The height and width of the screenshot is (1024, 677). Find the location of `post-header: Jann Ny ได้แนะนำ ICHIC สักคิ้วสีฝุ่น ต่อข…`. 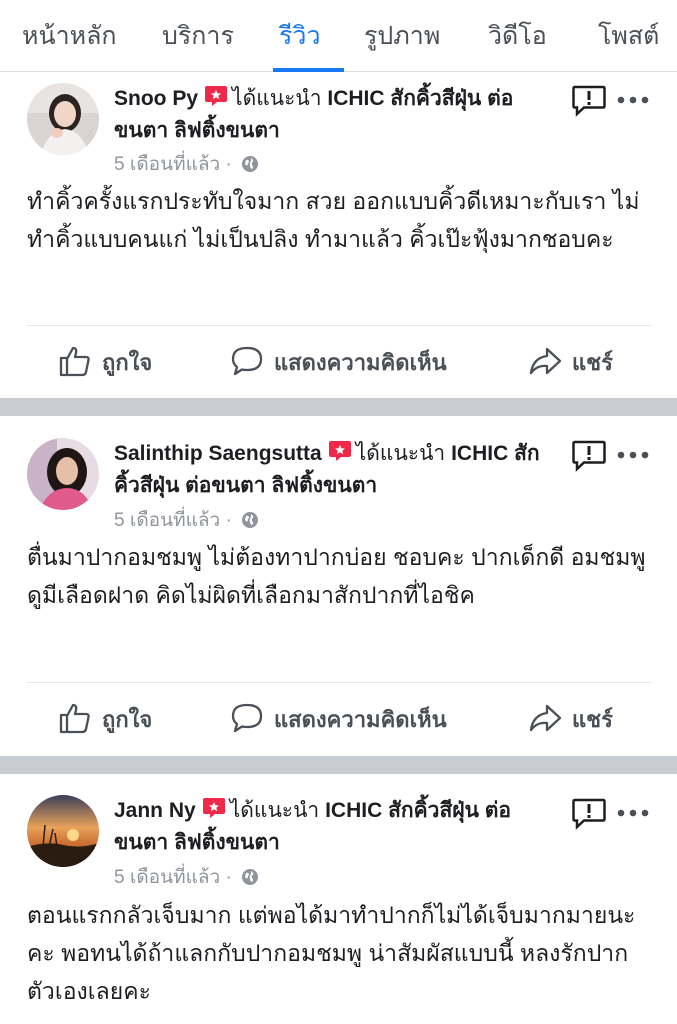

post-header: Jann Ny ได้แนะนำ ICHIC สักคิ้วสีฝุ่น ต่อข… is located at coordinates (334, 827).